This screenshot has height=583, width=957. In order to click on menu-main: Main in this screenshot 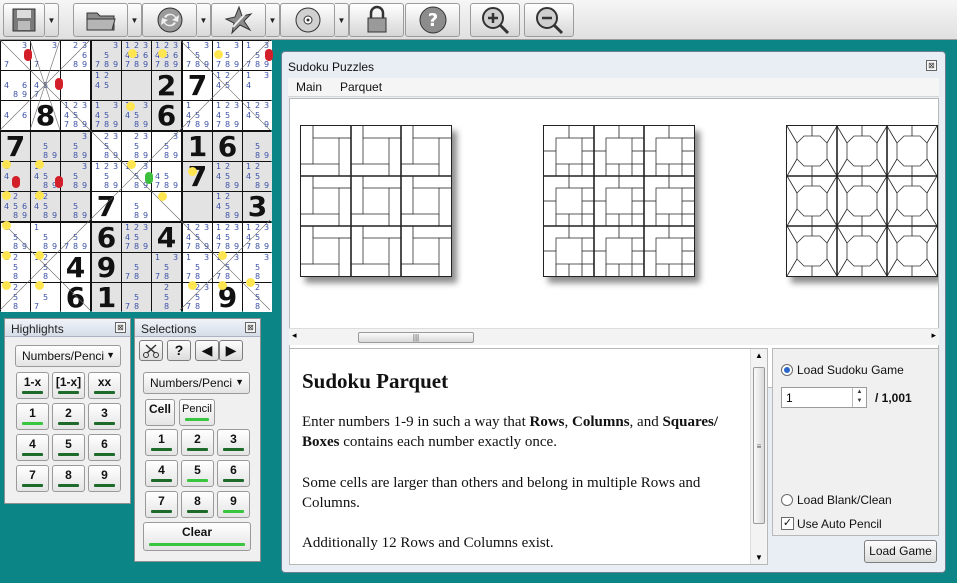, I will do `click(309, 87)`.